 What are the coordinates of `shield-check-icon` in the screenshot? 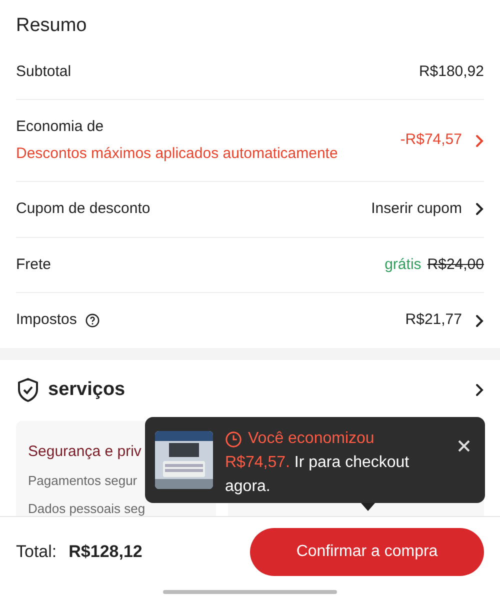 It's located at (28, 390).